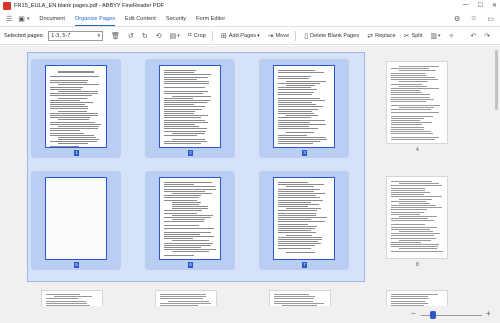 The height and width of the screenshot is (323, 500). I want to click on chat-icon: ▭, so click(490, 19).